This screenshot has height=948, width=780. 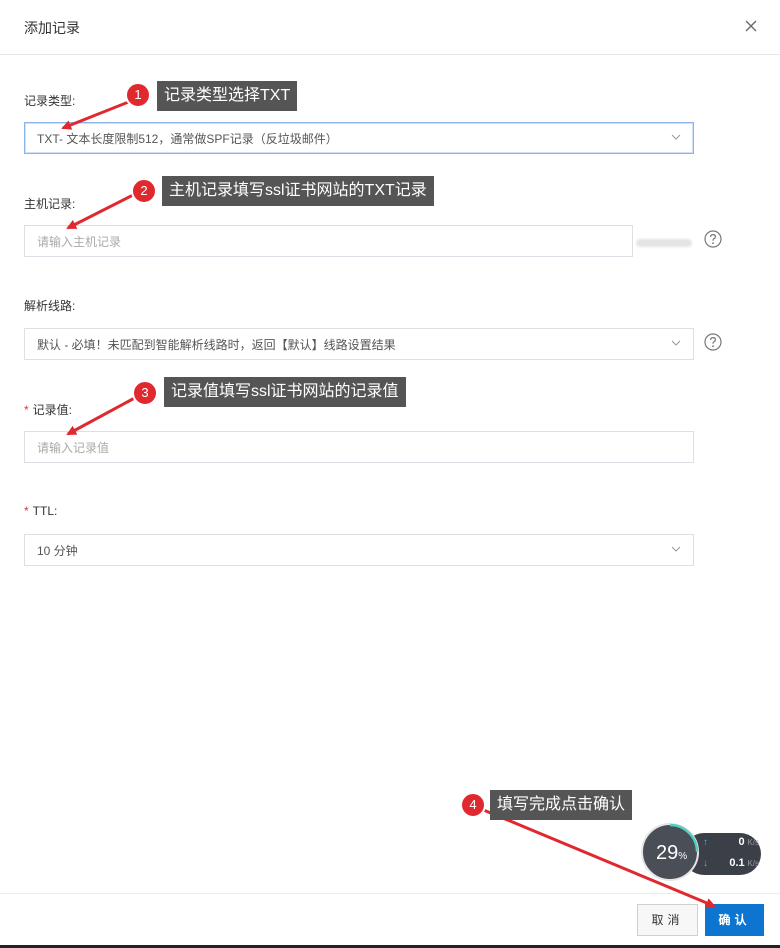 I want to click on annotation-badge-2: 2, so click(x=144, y=191).